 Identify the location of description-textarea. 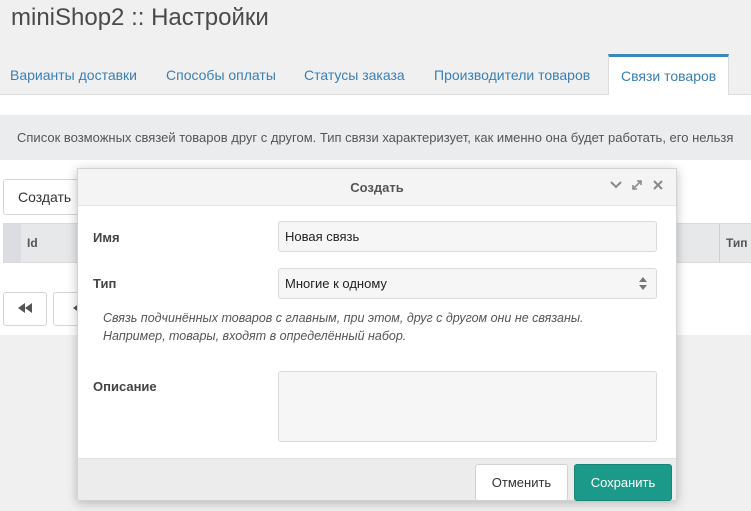
(467, 406).